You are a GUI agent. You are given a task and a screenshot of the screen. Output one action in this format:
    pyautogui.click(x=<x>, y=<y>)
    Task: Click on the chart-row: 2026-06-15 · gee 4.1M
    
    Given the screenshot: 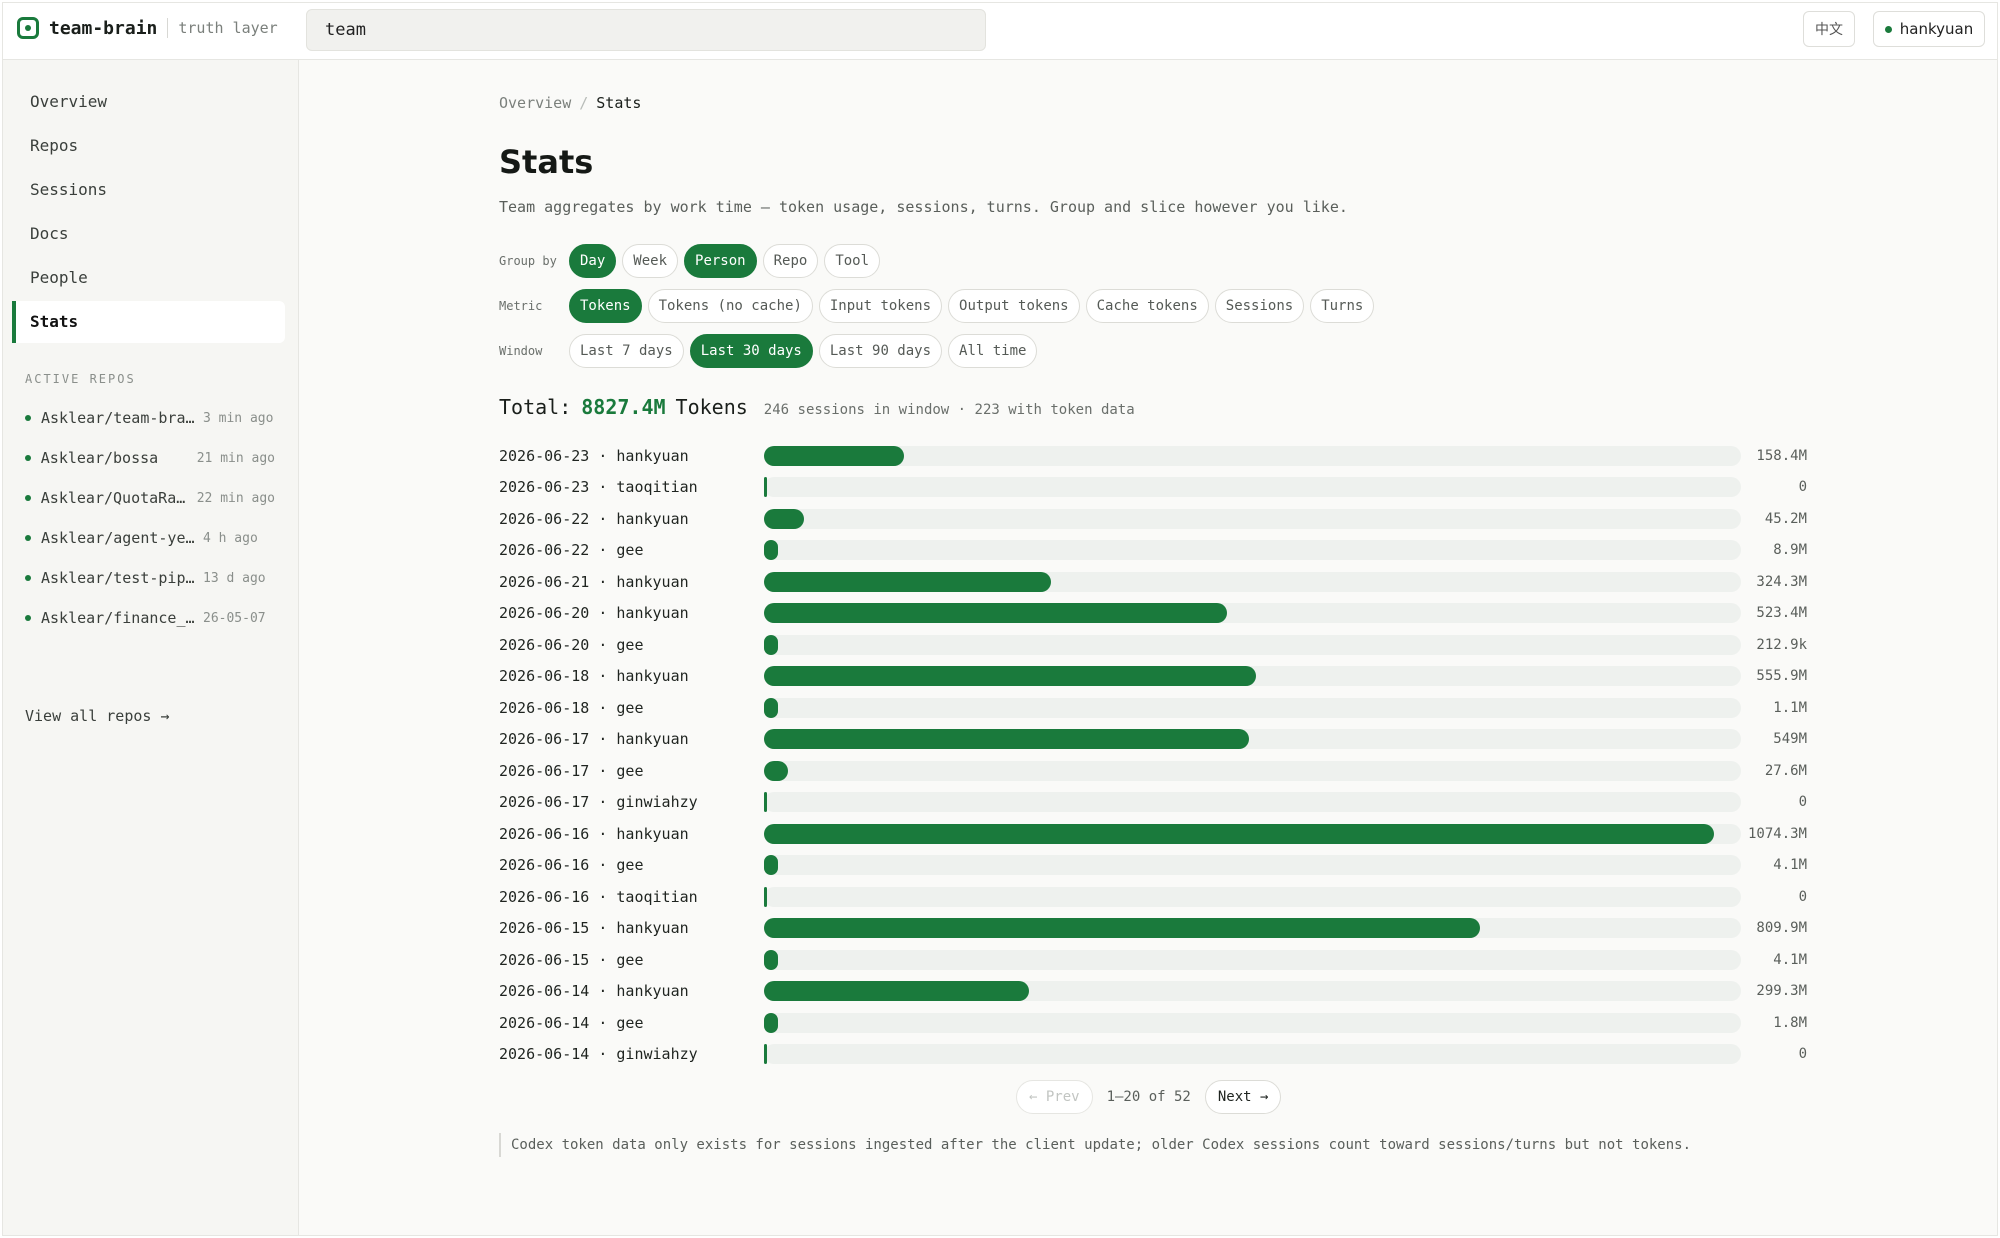 What is the action you would take?
    pyautogui.click(x=1154, y=960)
    